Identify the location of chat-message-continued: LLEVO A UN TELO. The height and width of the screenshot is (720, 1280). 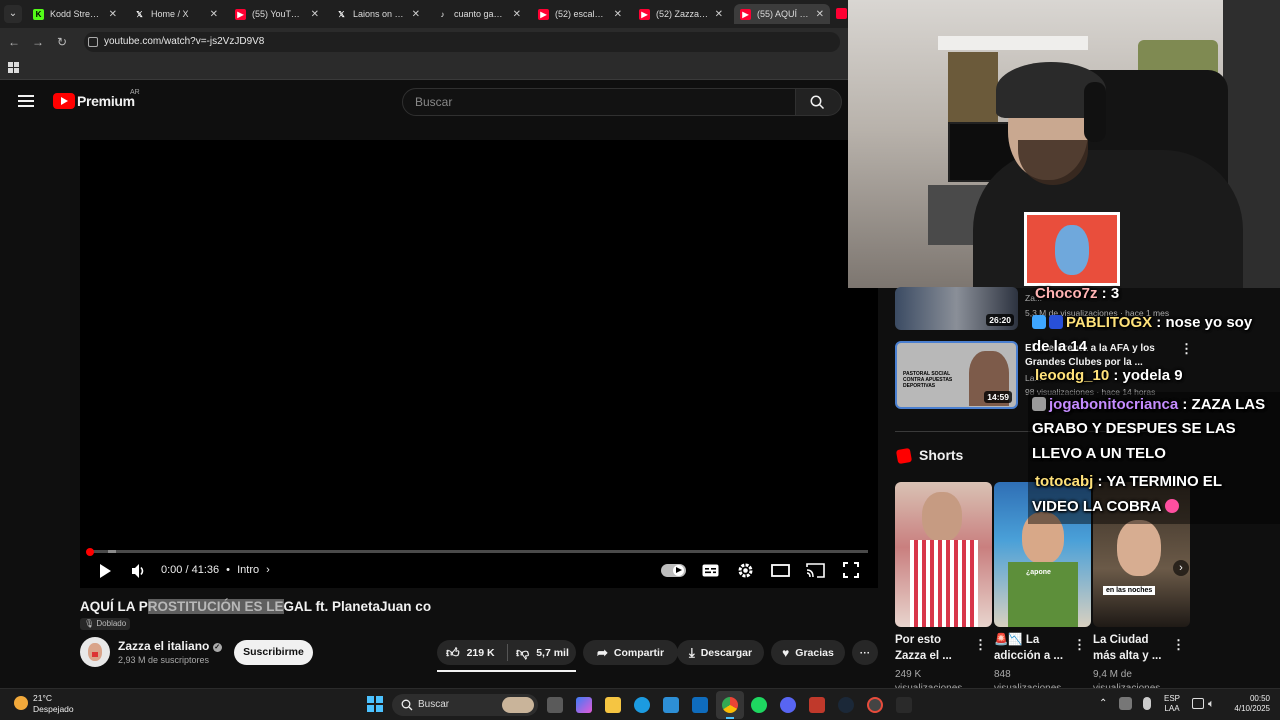
(1099, 453).